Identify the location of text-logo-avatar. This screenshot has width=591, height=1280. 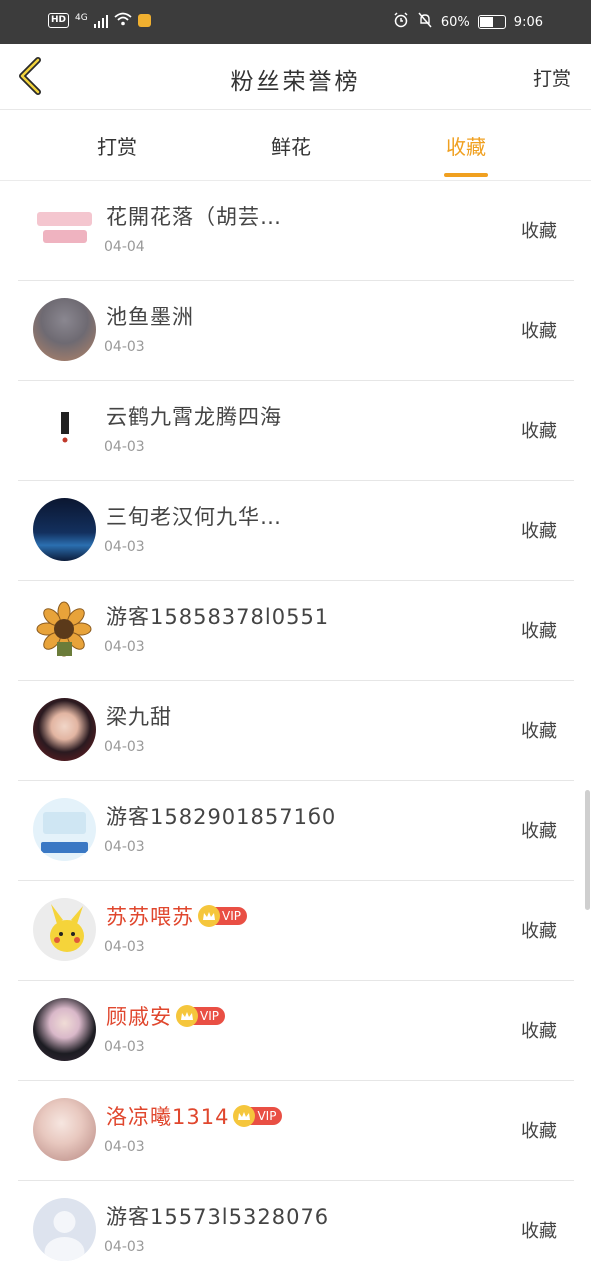
(64, 229).